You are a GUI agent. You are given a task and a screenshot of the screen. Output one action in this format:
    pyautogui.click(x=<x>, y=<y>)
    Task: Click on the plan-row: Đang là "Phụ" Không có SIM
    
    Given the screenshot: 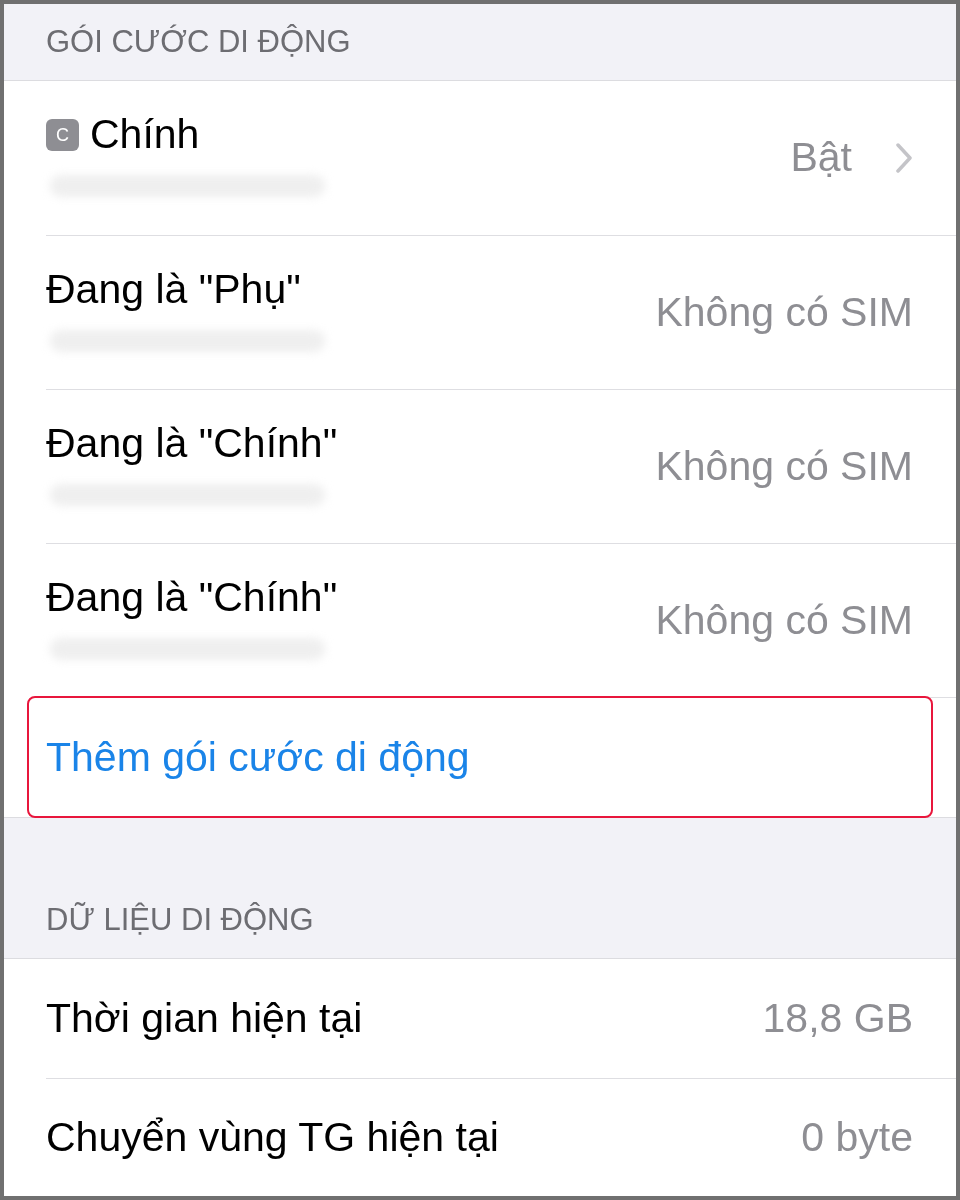 What is the action you would take?
    pyautogui.click(x=480, y=312)
    